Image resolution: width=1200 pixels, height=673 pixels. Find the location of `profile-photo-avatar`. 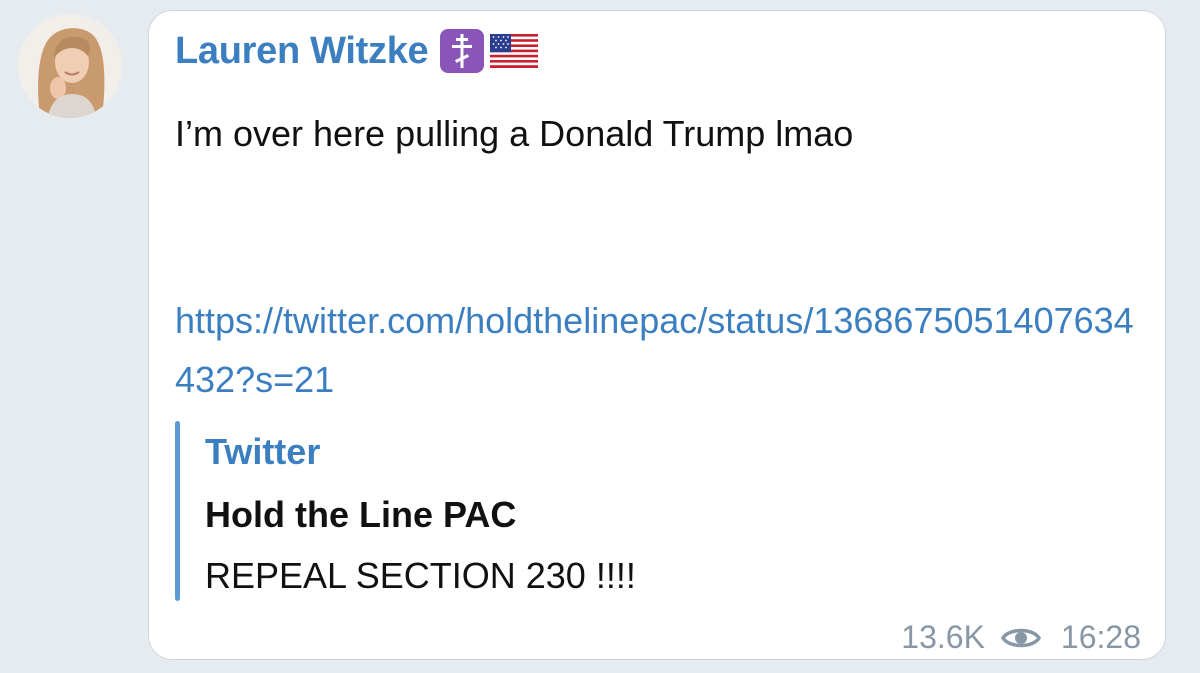

profile-photo-avatar is located at coordinates (70, 66).